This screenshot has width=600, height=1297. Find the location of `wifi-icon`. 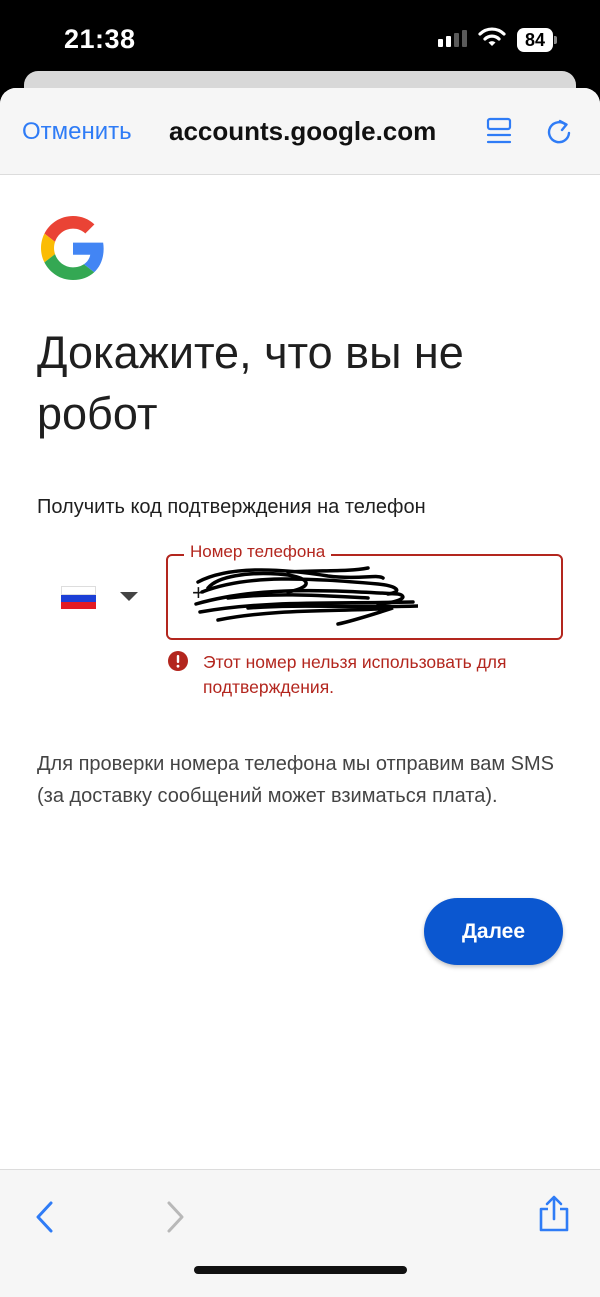

wifi-icon is located at coordinates (492, 39).